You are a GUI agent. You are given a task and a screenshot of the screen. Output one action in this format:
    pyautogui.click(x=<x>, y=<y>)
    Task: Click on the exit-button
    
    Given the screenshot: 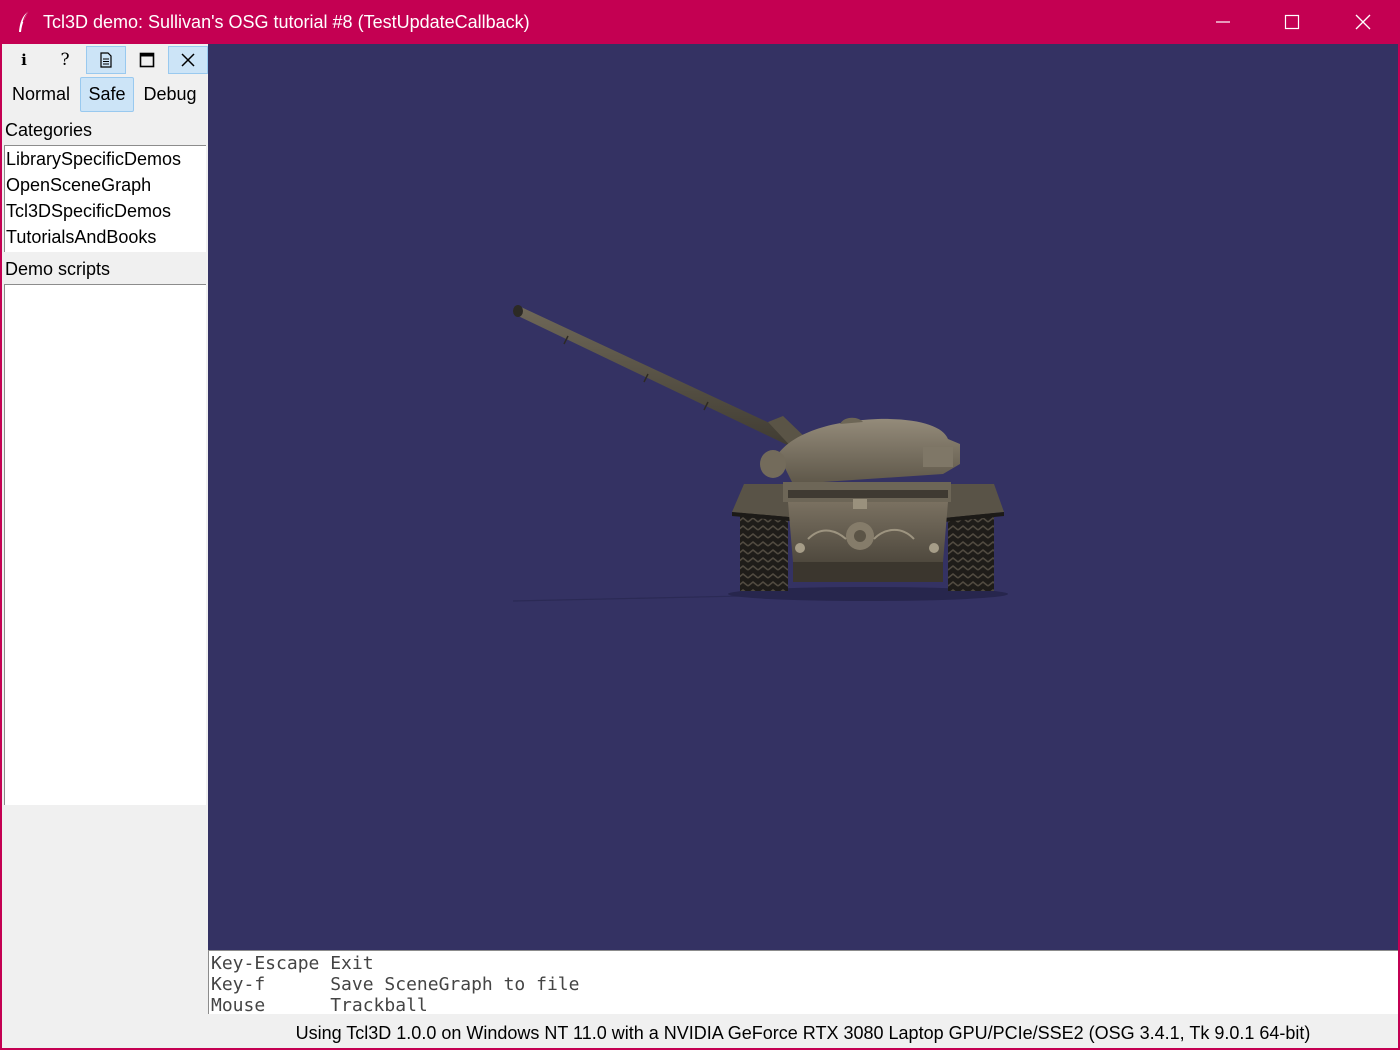 What is the action you would take?
    pyautogui.click(x=188, y=60)
    